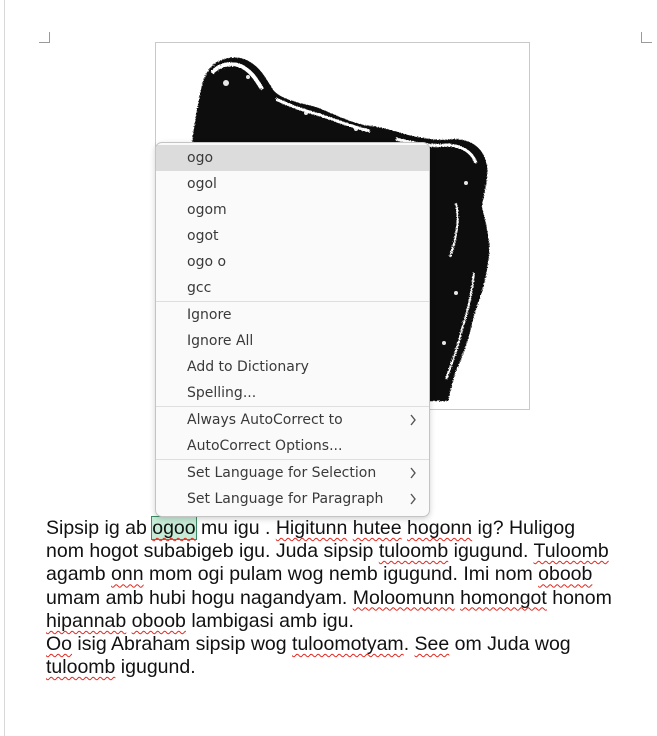 This screenshot has width=657, height=736. What do you see at coordinates (579, 598) in the screenshot?
I see `text-run: honom` at bounding box center [579, 598].